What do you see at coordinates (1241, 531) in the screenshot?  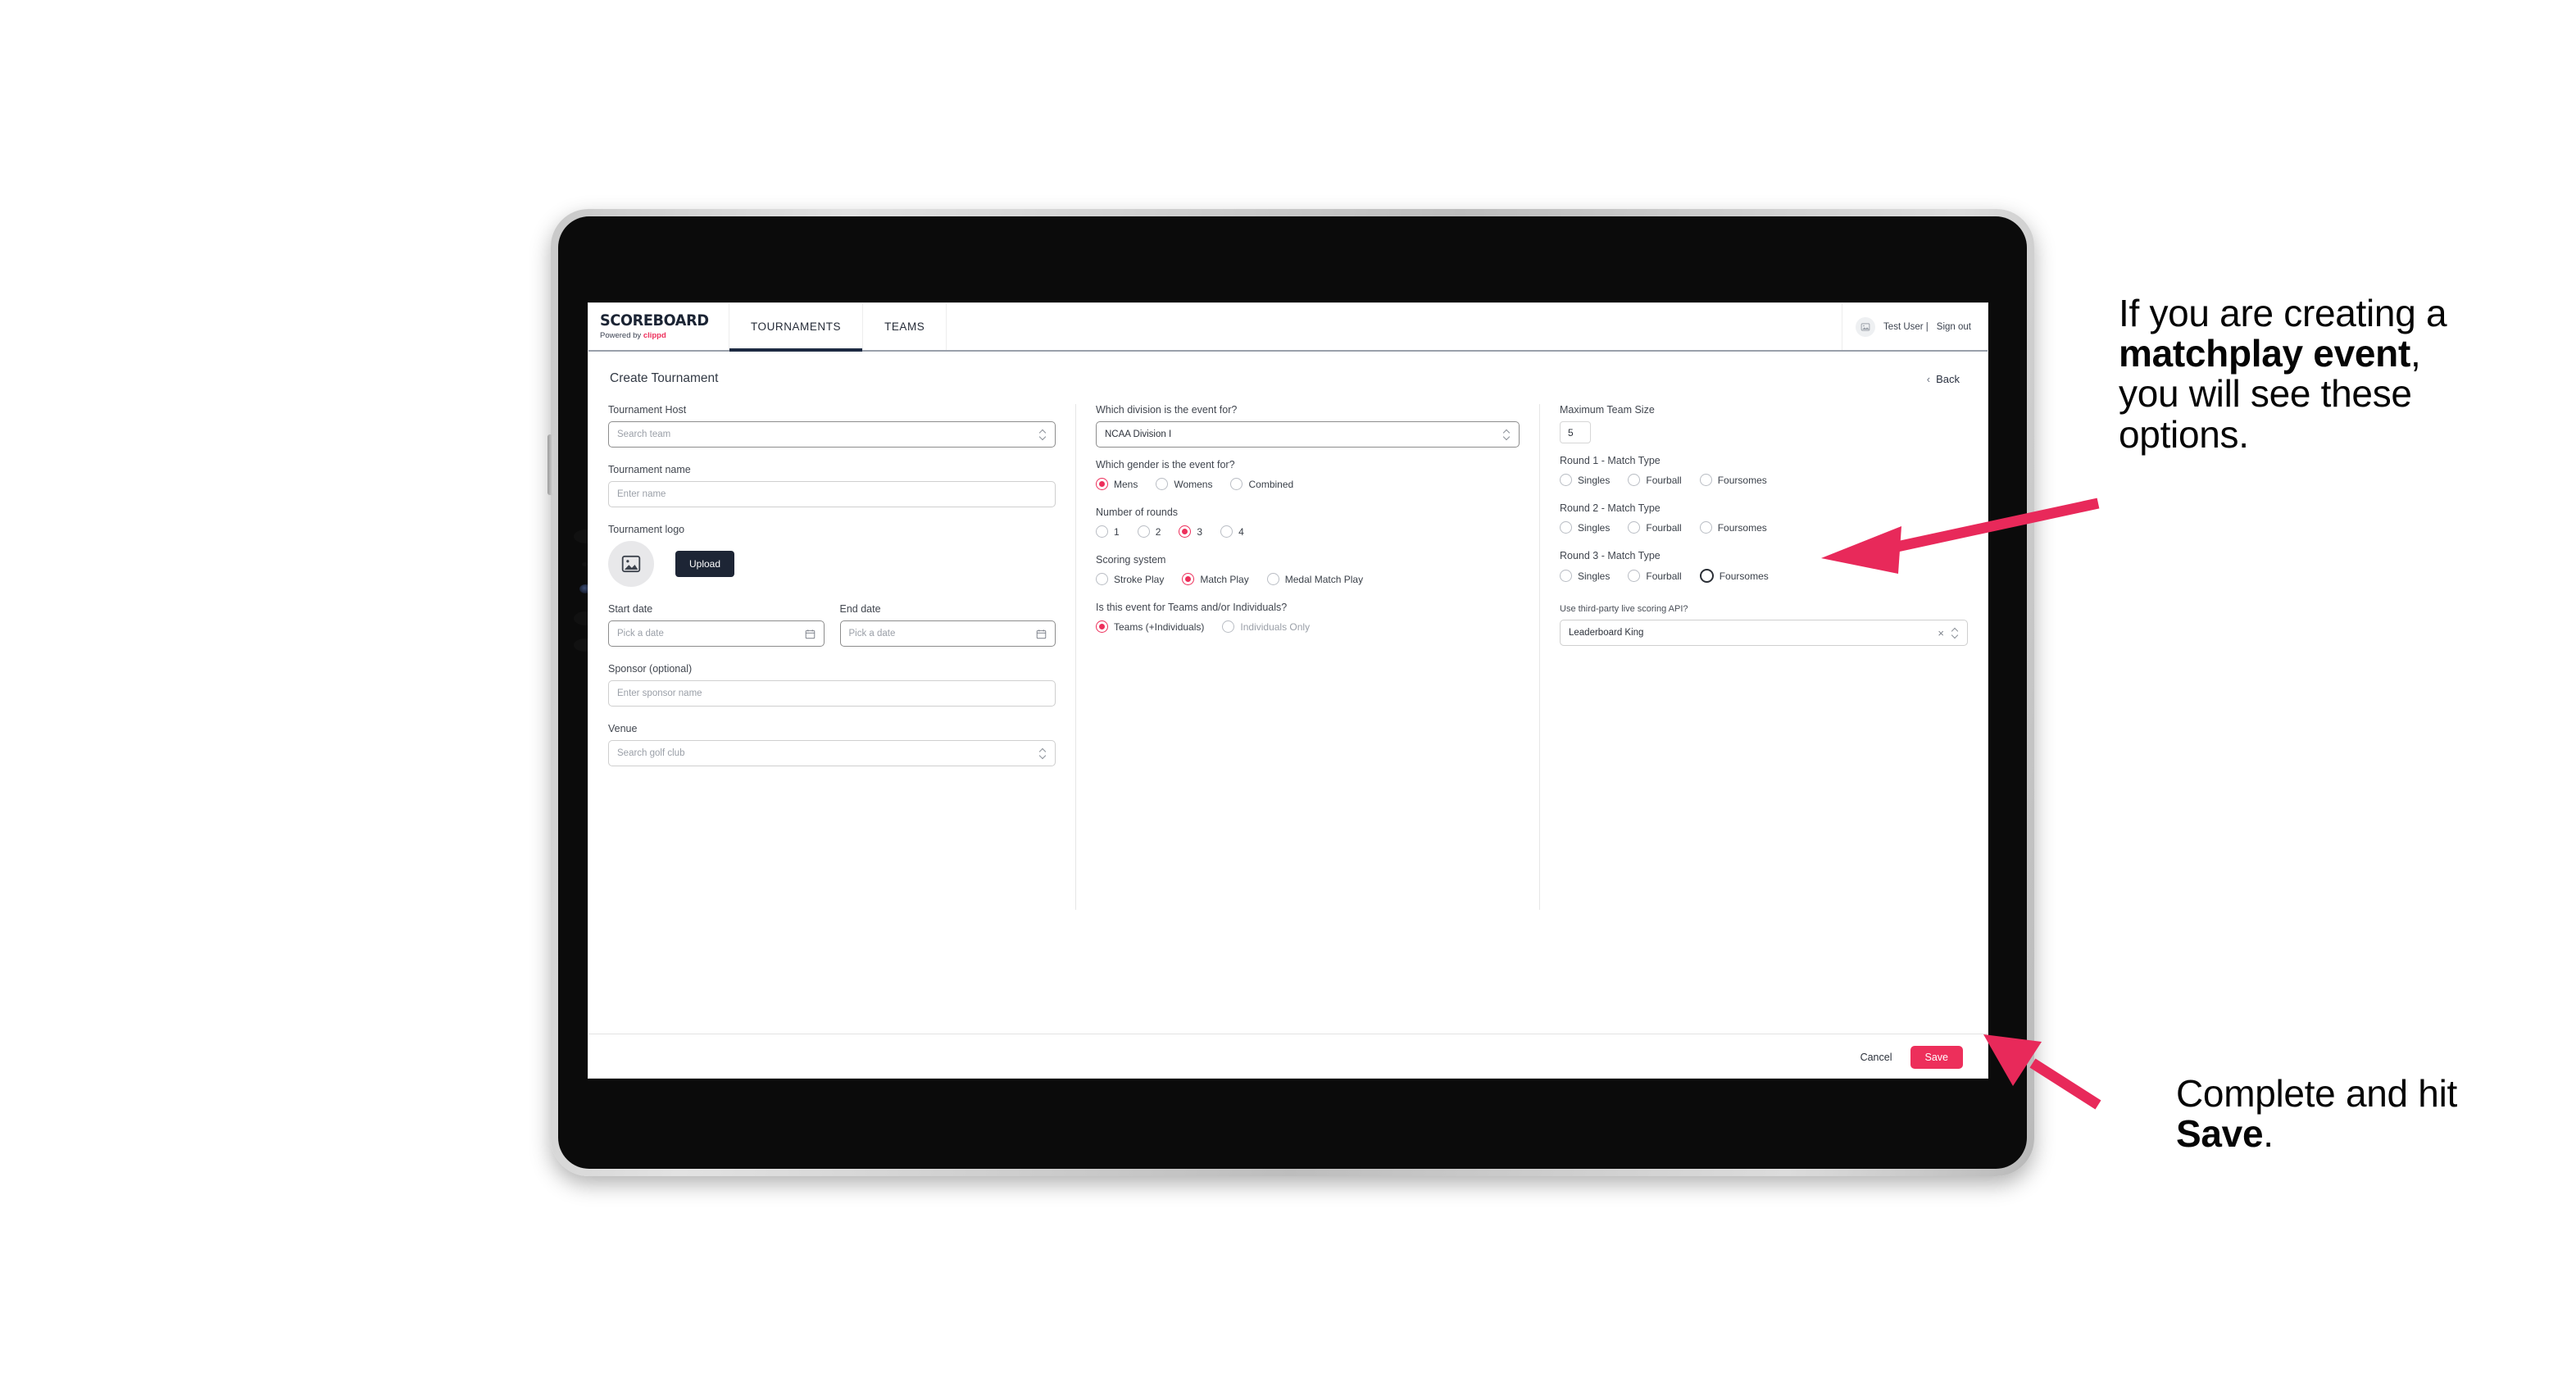 I see `rounds-option-4-label: 4` at bounding box center [1241, 531].